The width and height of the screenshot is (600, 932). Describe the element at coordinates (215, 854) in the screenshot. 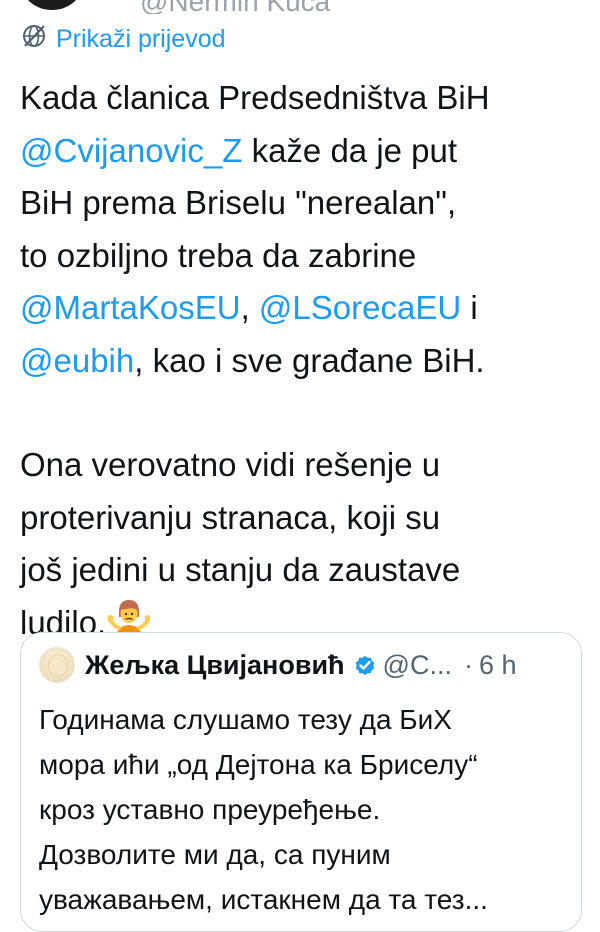

I see `quoted-text-line: Дозволите ми да, са пуним` at that location.